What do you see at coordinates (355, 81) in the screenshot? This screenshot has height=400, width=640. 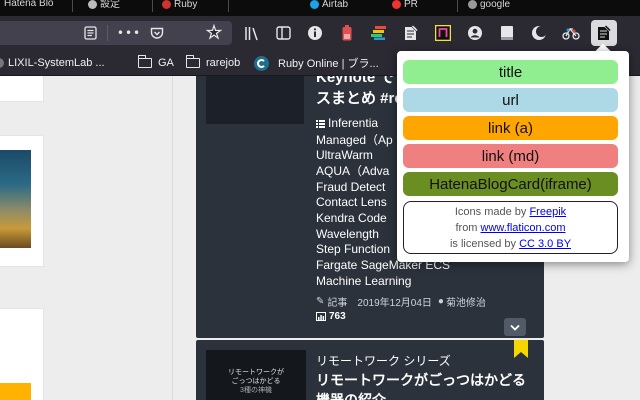 I see `article-title-line: Keynote で` at bounding box center [355, 81].